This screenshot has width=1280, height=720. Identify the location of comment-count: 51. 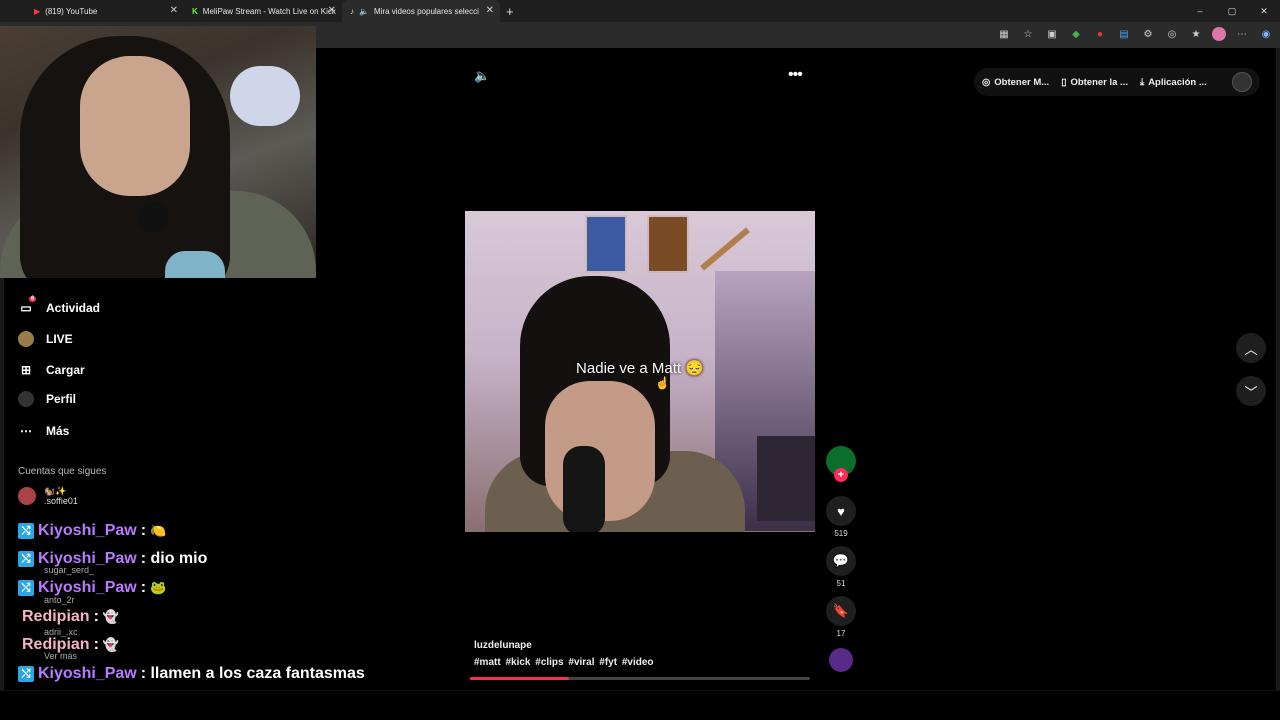
(841, 583).